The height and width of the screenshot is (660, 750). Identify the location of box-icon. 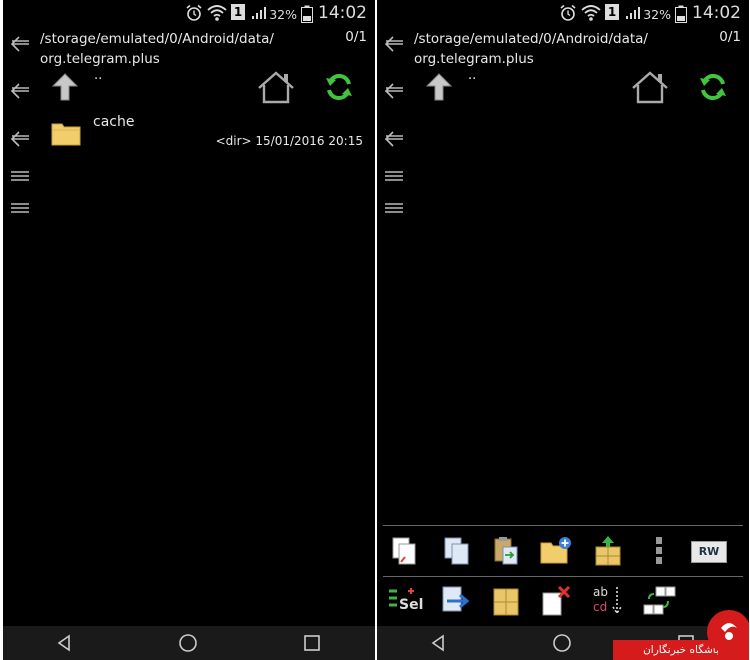
(506, 601).